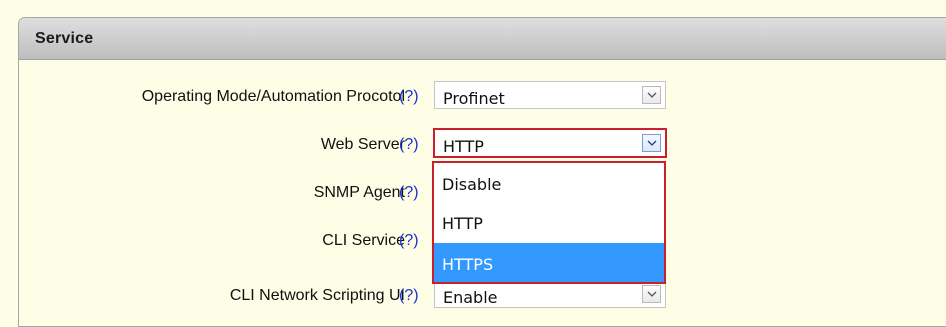 This screenshot has width=946, height=327. What do you see at coordinates (317, 295) in the screenshot?
I see `cli-network-scripting-label: CLI Network Scripting UI` at bounding box center [317, 295].